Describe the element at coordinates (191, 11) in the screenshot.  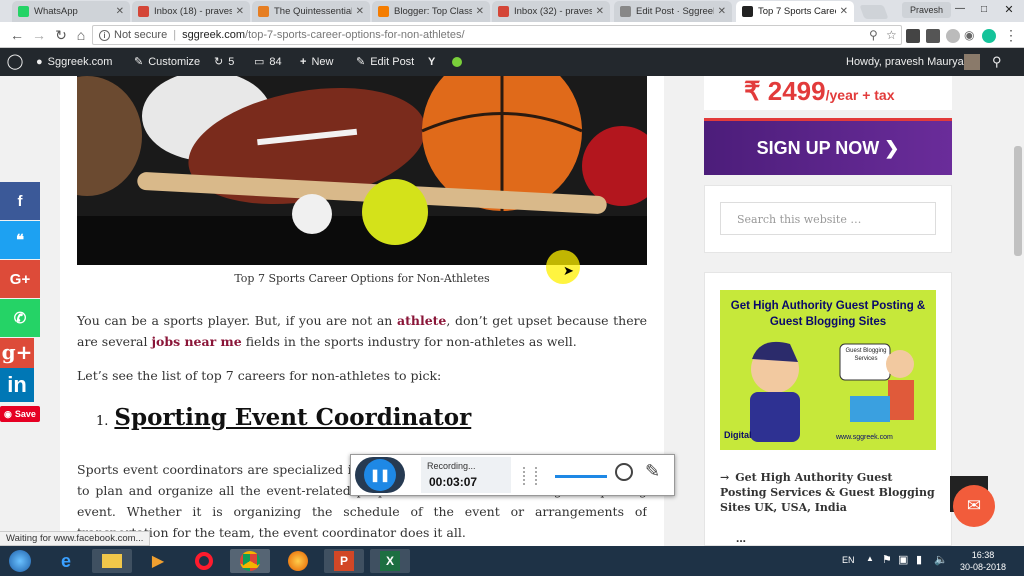
I see `tab-2: Inbox (18) - pravesh ✕` at that location.